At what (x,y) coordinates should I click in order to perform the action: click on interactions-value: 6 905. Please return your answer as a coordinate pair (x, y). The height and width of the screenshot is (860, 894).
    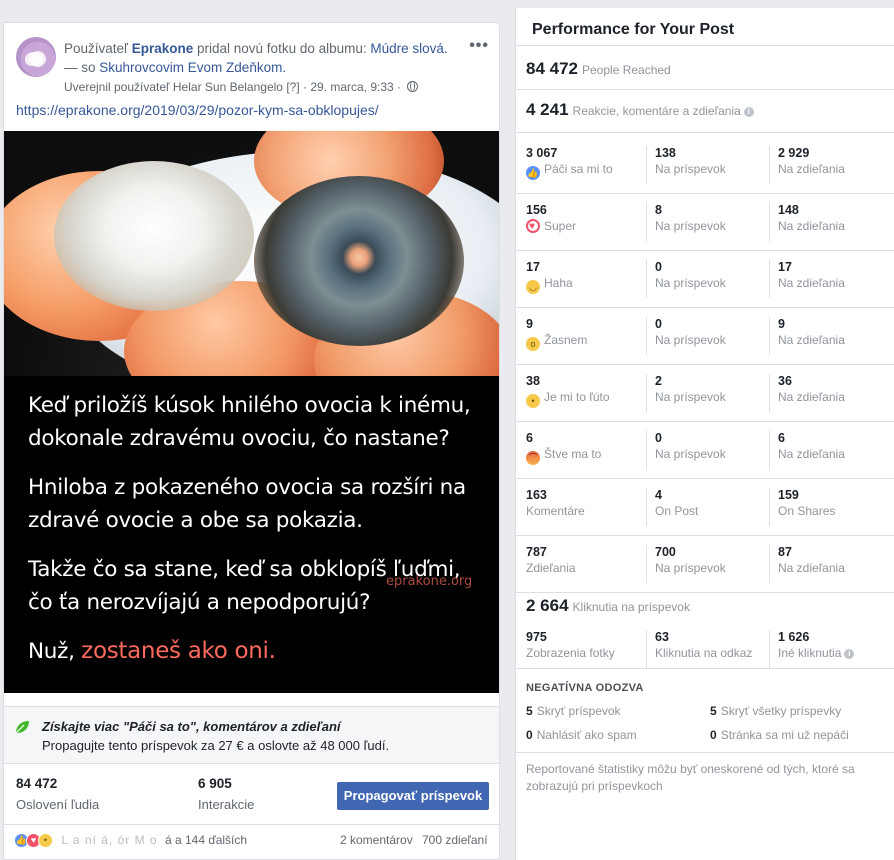
    Looking at the image, I should click on (215, 783).